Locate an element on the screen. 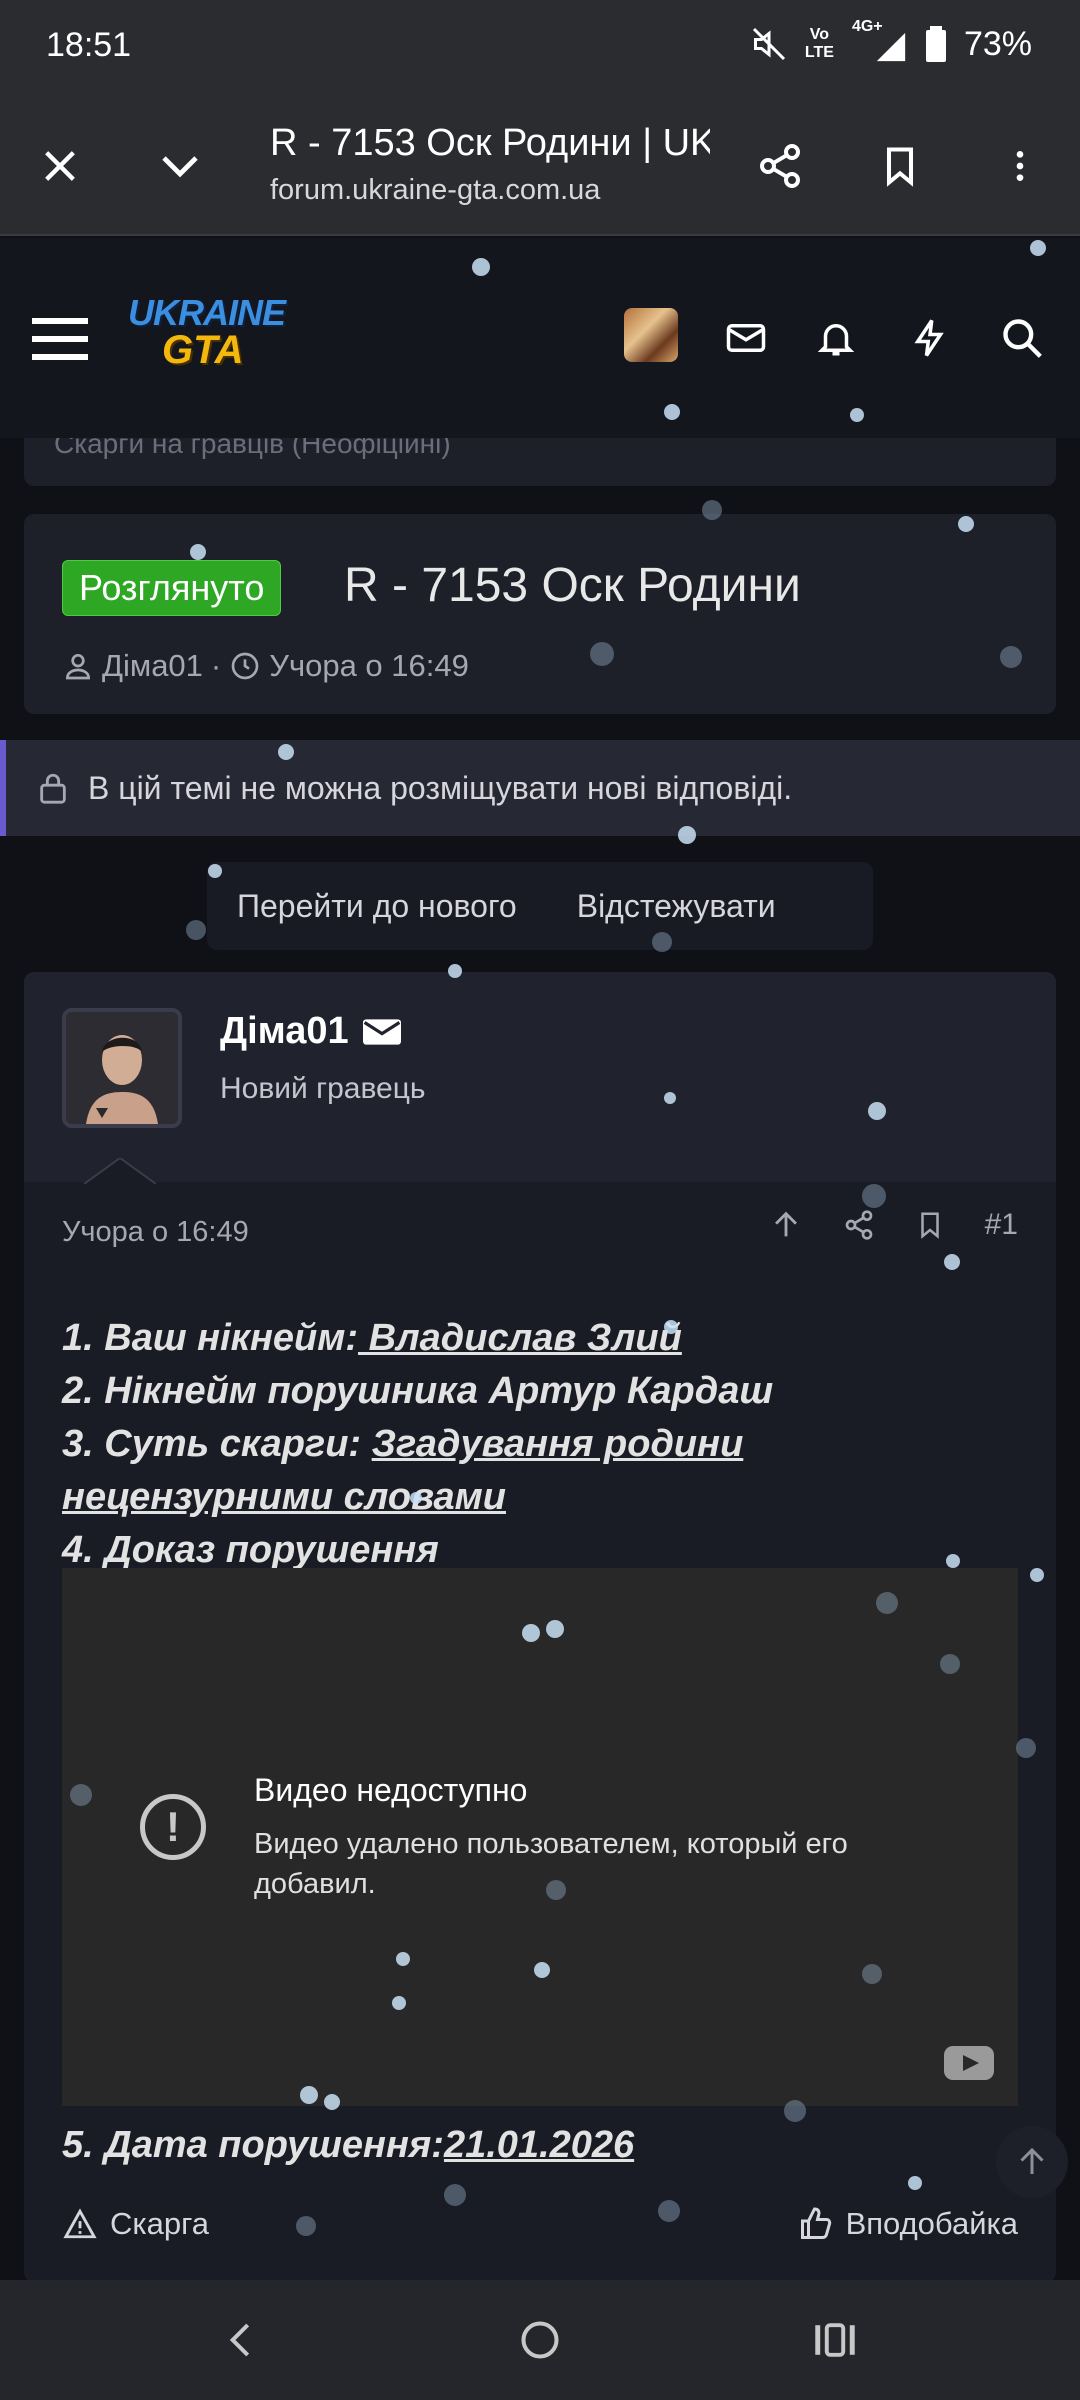 The width and height of the screenshot is (1080, 2400). post-author: Діма01 is located at coordinates (310, 1031).